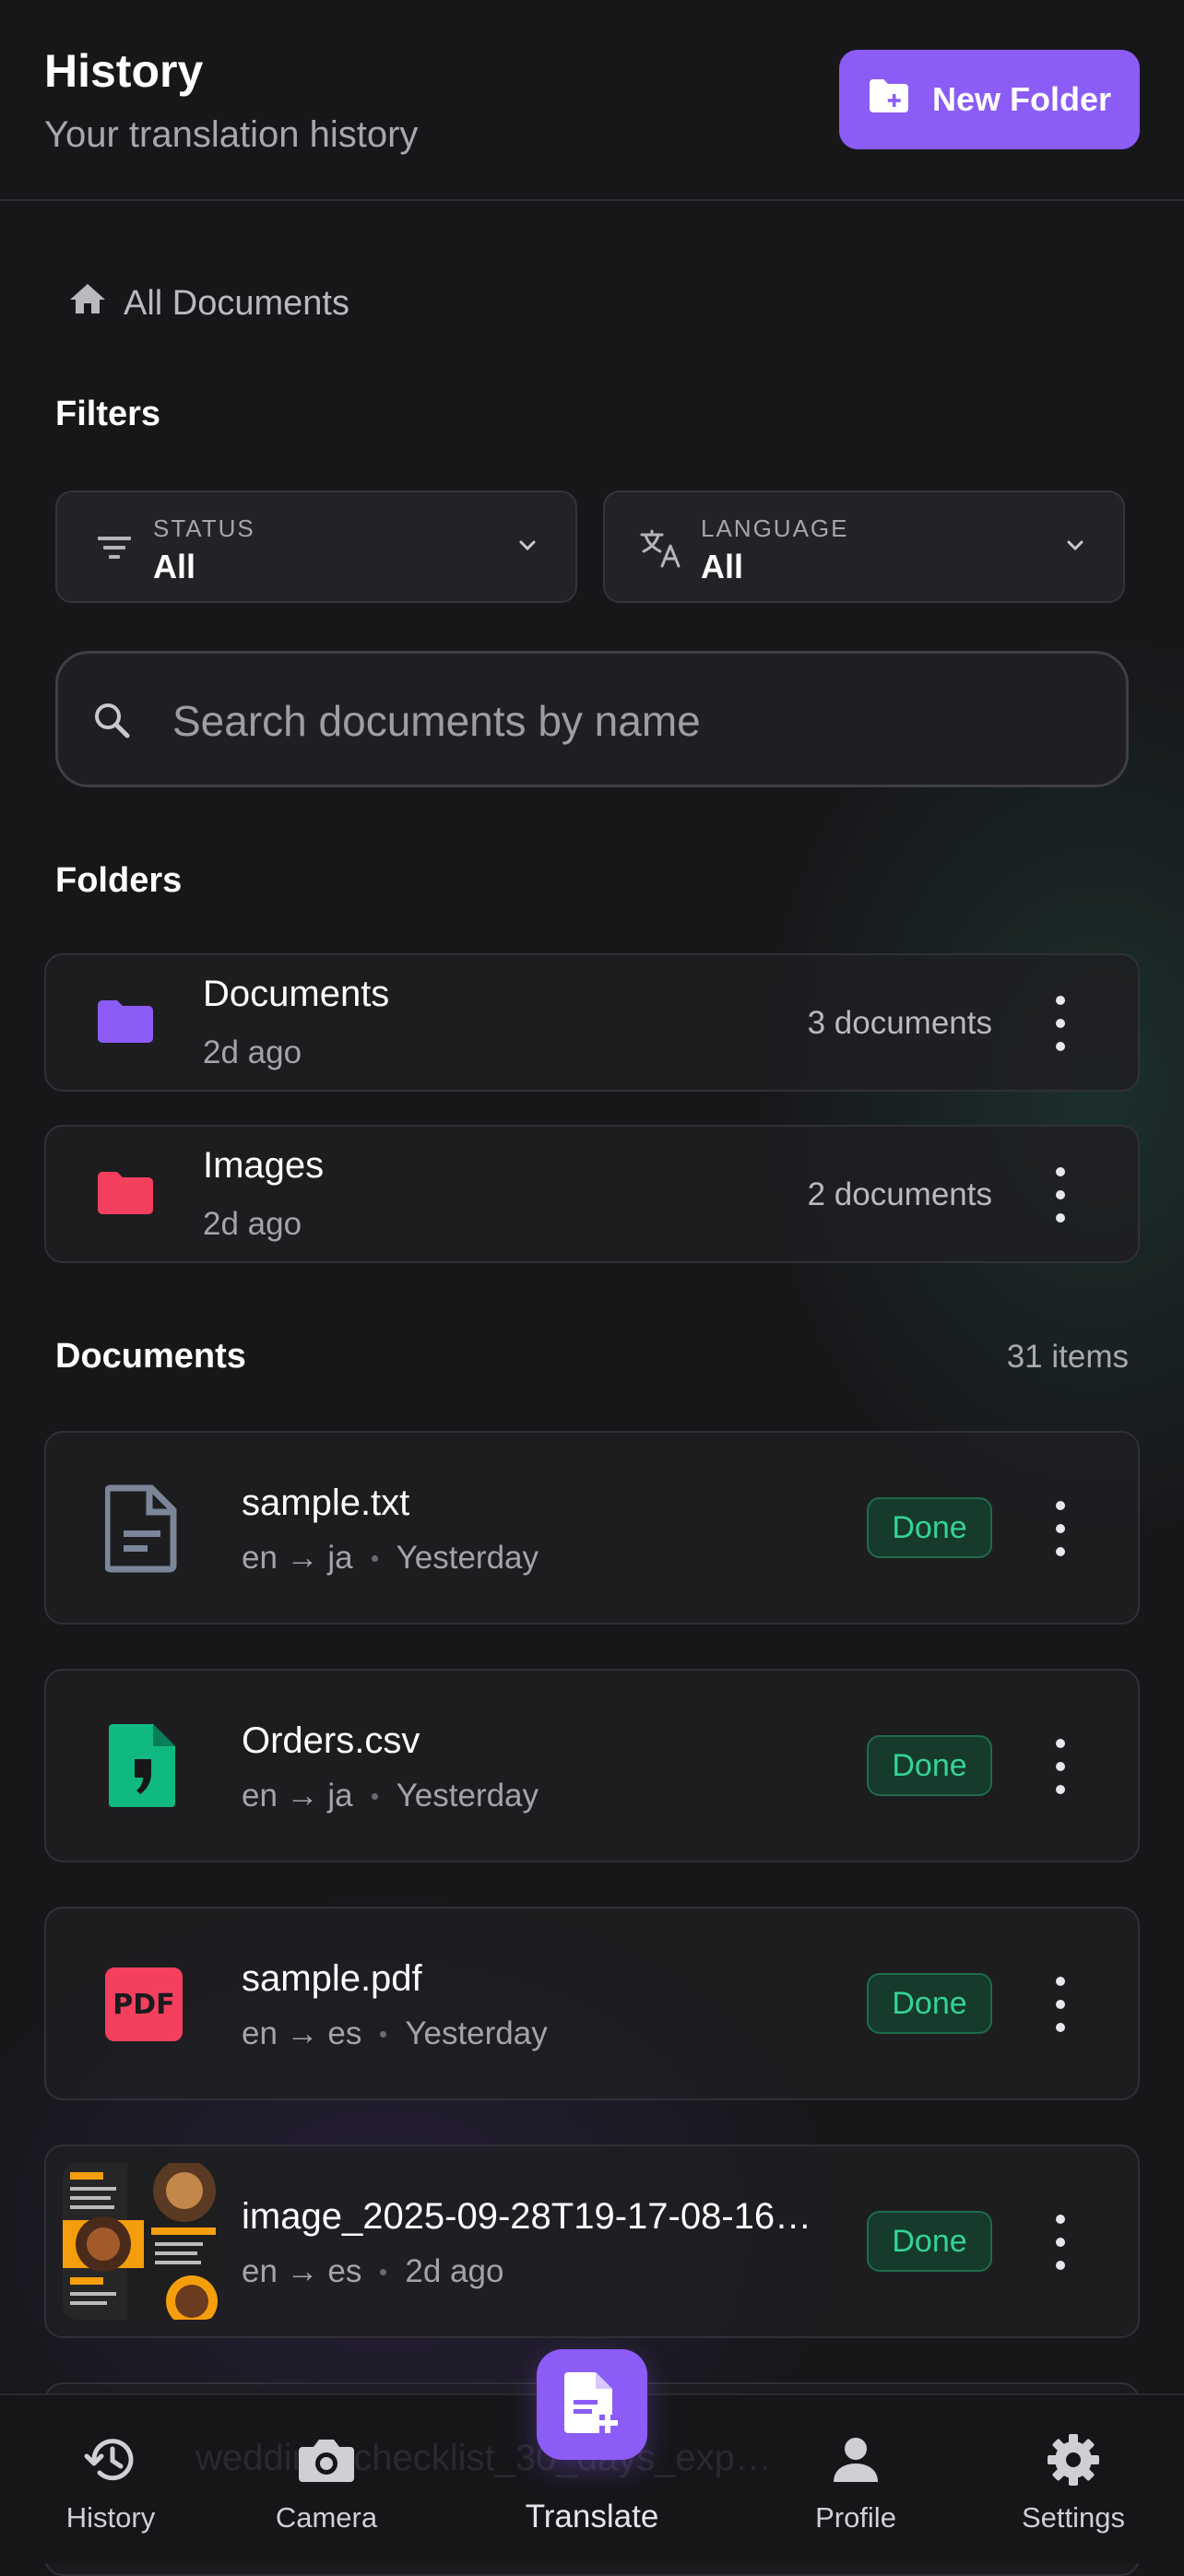  What do you see at coordinates (108, 414) in the screenshot?
I see `filters-title: Filters` at bounding box center [108, 414].